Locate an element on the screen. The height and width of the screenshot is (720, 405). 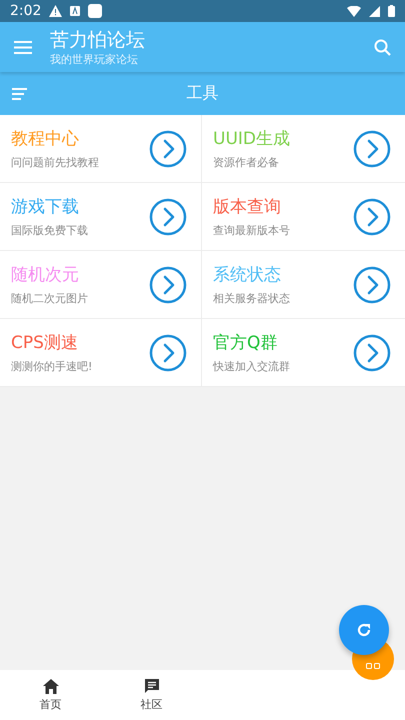
battery-icon is located at coordinates (391, 11).